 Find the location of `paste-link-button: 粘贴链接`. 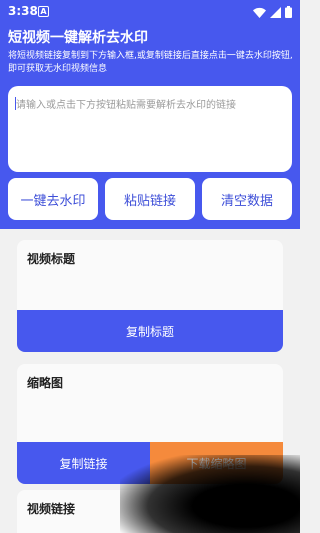

paste-link-button: 粘贴链接 is located at coordinates (150, 199).